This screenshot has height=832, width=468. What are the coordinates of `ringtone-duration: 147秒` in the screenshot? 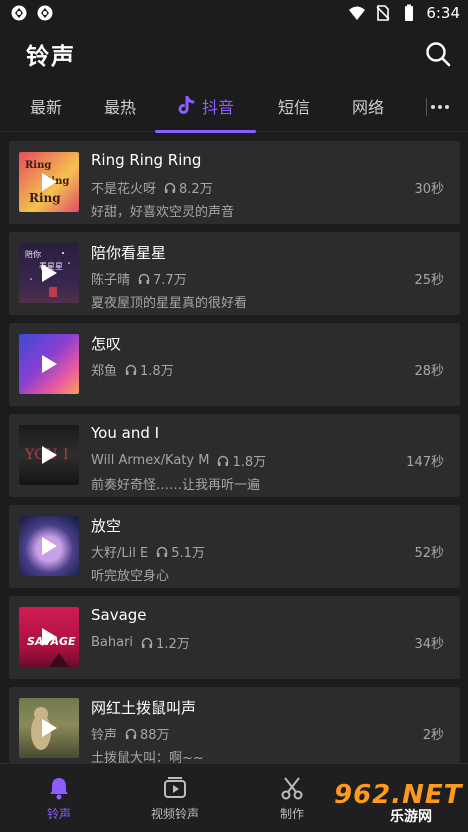 It's located at (425, 462).